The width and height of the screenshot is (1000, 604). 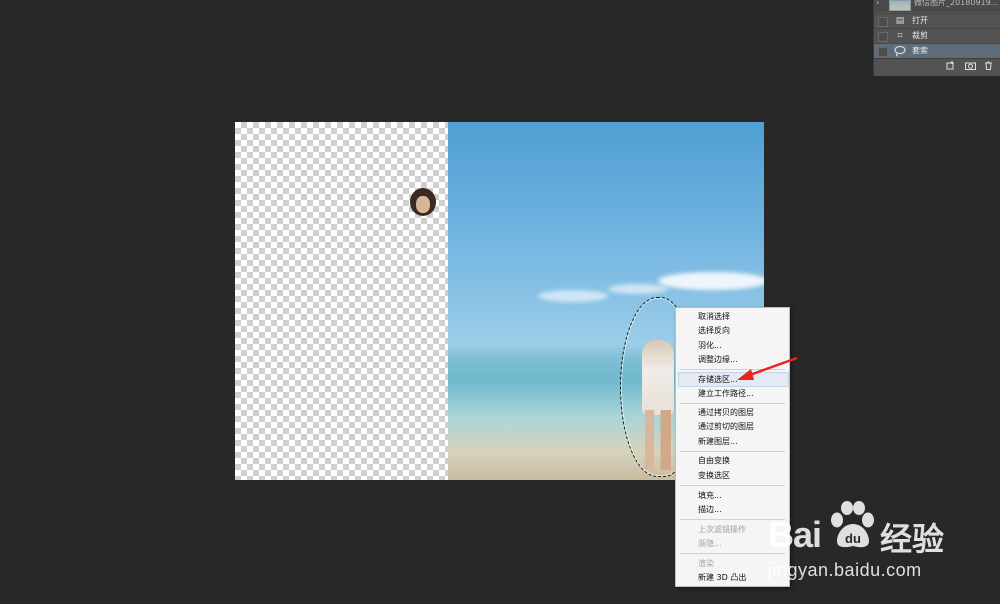 What do you see at coordinates (970, 67) in the screenshot?
I see `camera-icon` at bounding box center [970, 67].